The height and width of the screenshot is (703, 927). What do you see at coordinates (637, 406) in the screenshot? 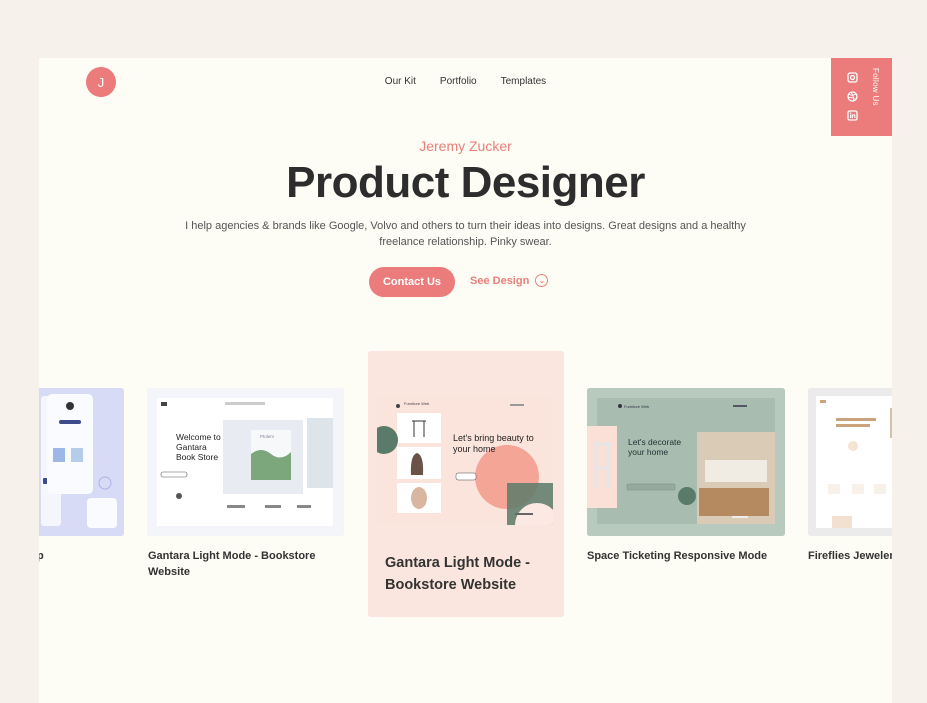
I see `decorate-mock-brand: Furniture Web` at bounding box center [637, 406].